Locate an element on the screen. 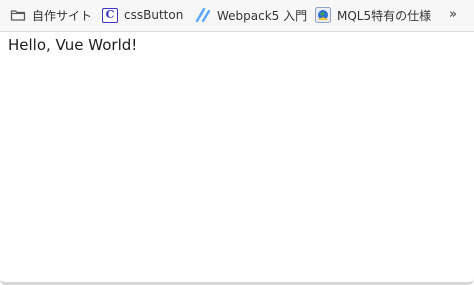  bookmark-label: cssButton is located at coordinates (154, 15).